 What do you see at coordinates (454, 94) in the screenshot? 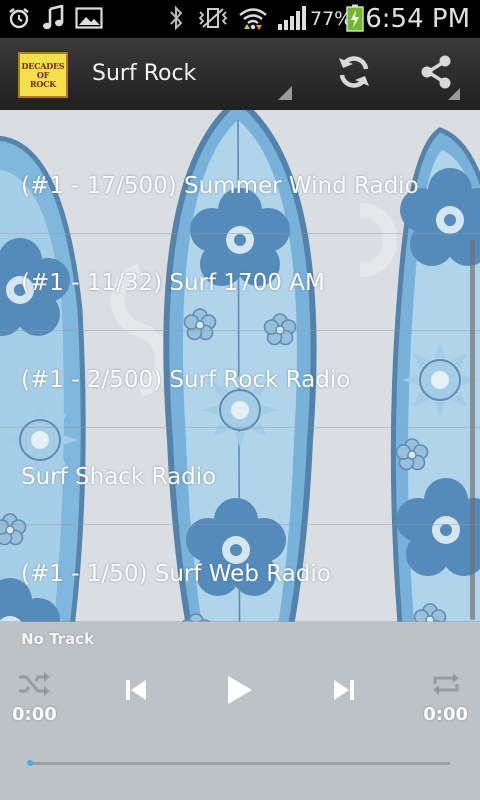
I see `share-dropdown-indicator` at bounding box center [454, 94].